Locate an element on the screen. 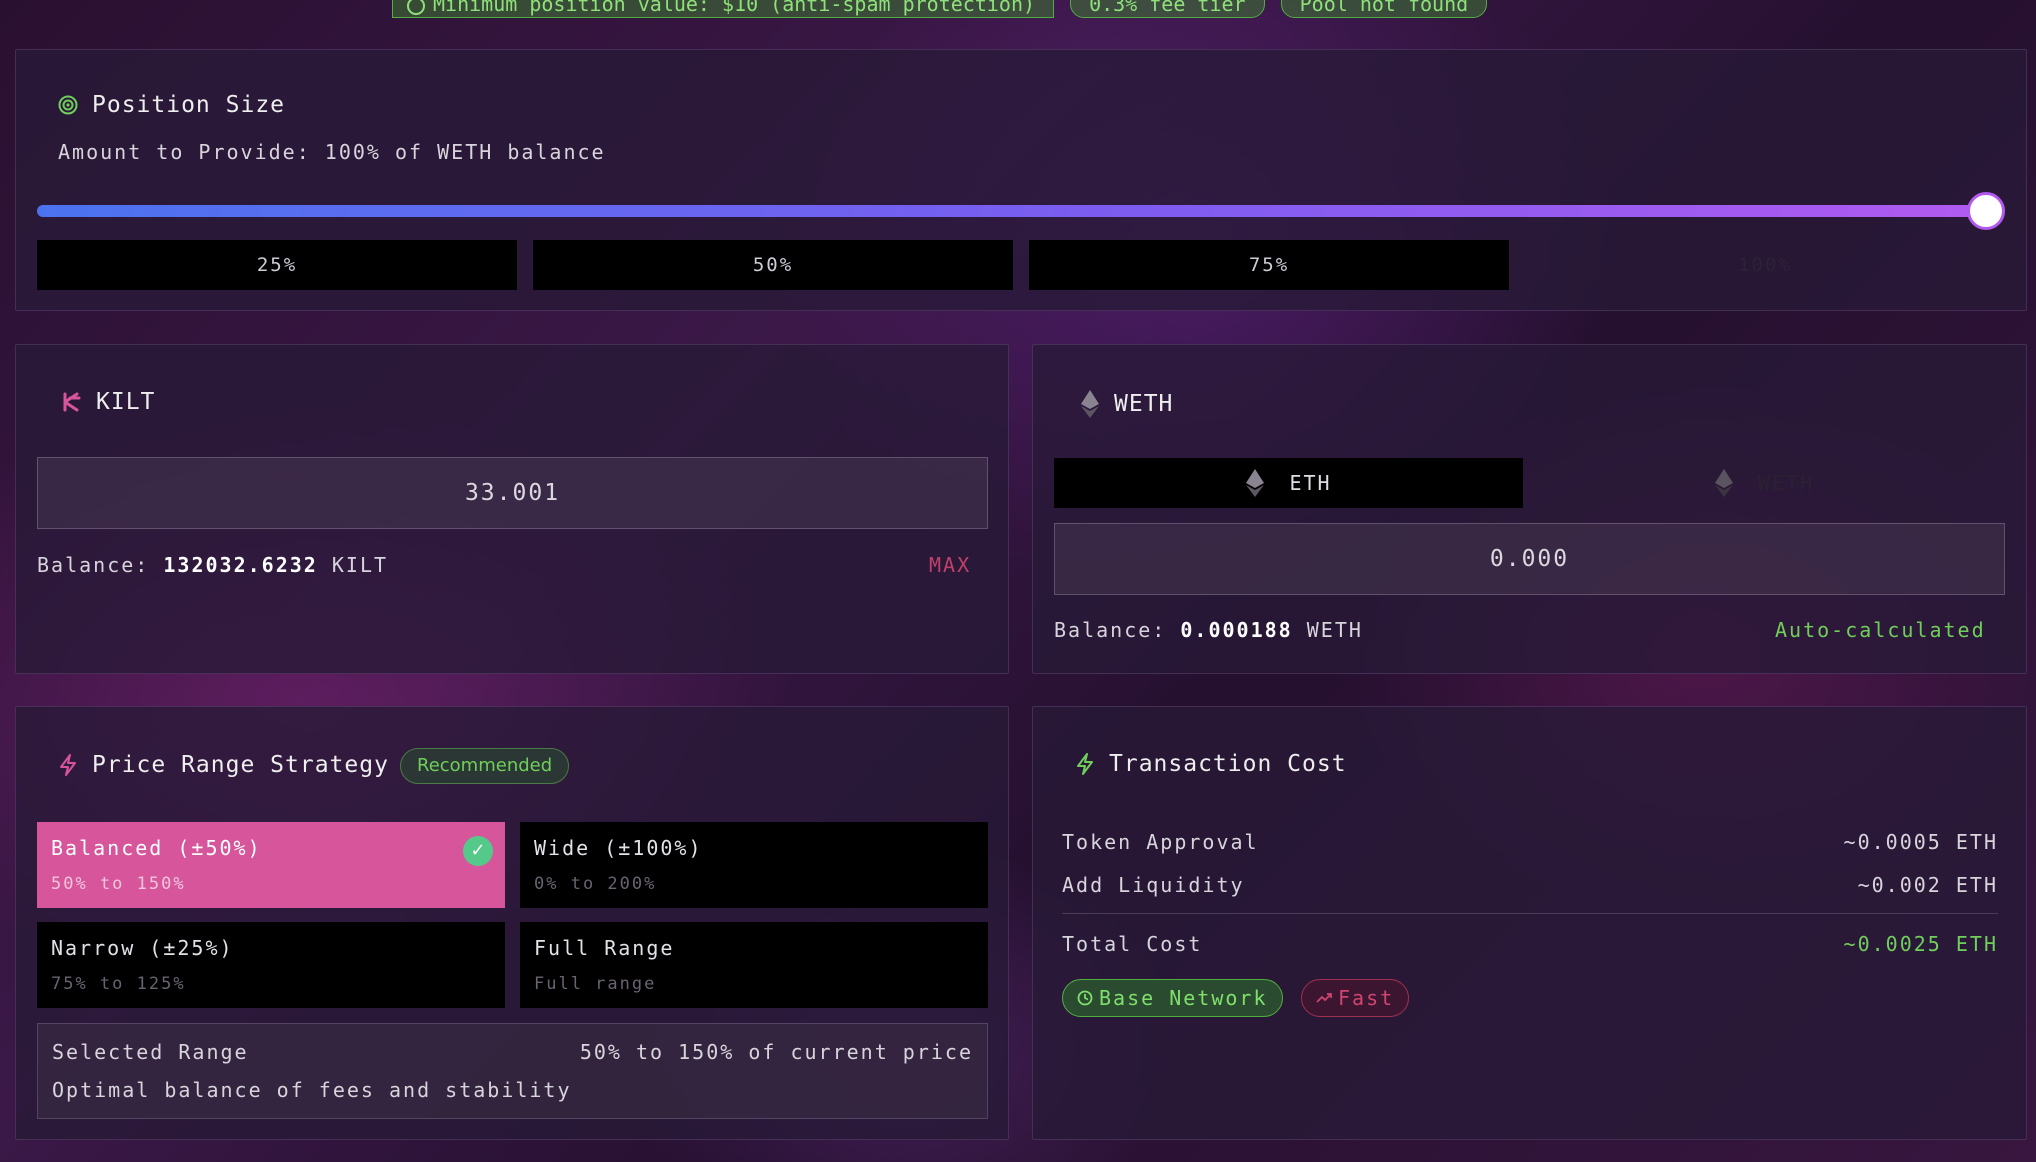  kilt-balance: Balance: 132032.6232 KILT is located at coordinates (212, 565).